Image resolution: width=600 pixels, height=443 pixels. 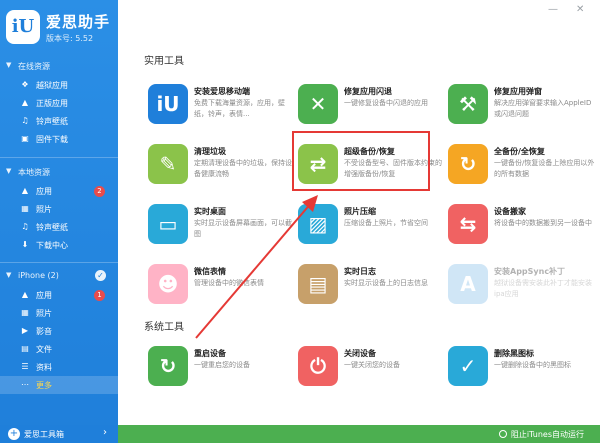 What do you see at coordinates (553, 9) in the screenshot?
I see `minimize-button: —` at bounding box center [553, 9].